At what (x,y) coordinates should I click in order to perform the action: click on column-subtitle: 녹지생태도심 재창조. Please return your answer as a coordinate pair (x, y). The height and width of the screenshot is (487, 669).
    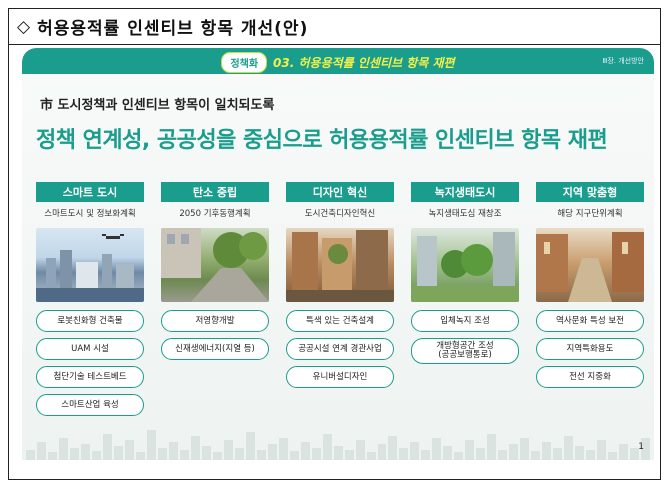
    Looking at the image, I should click on (465, 214).